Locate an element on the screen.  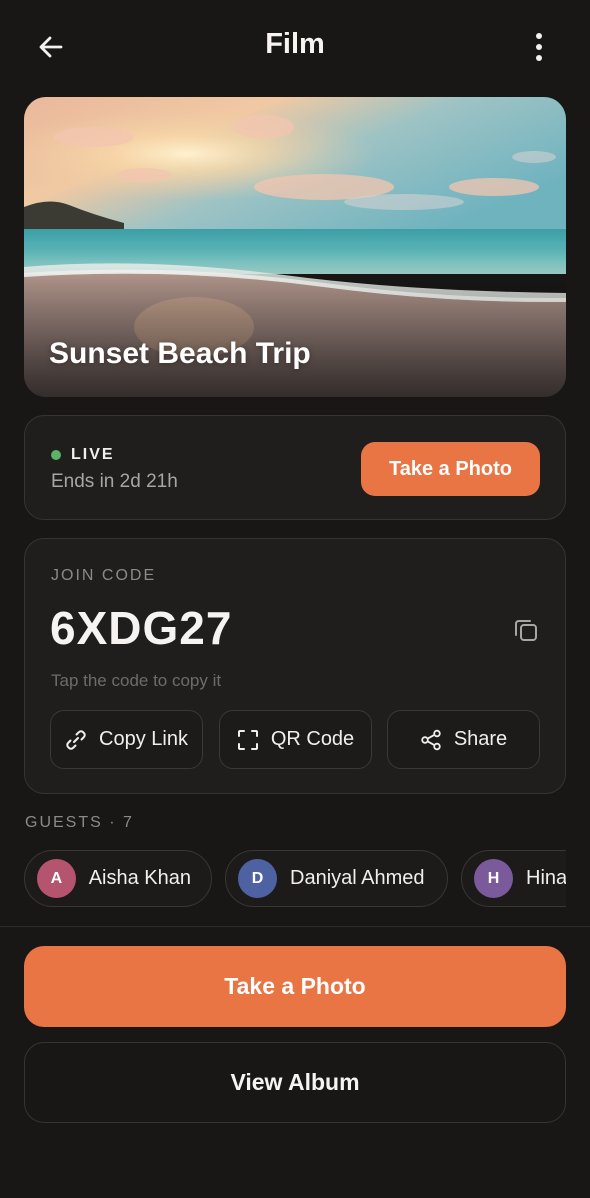
share-button: Share is located at coordinates (463, 739).